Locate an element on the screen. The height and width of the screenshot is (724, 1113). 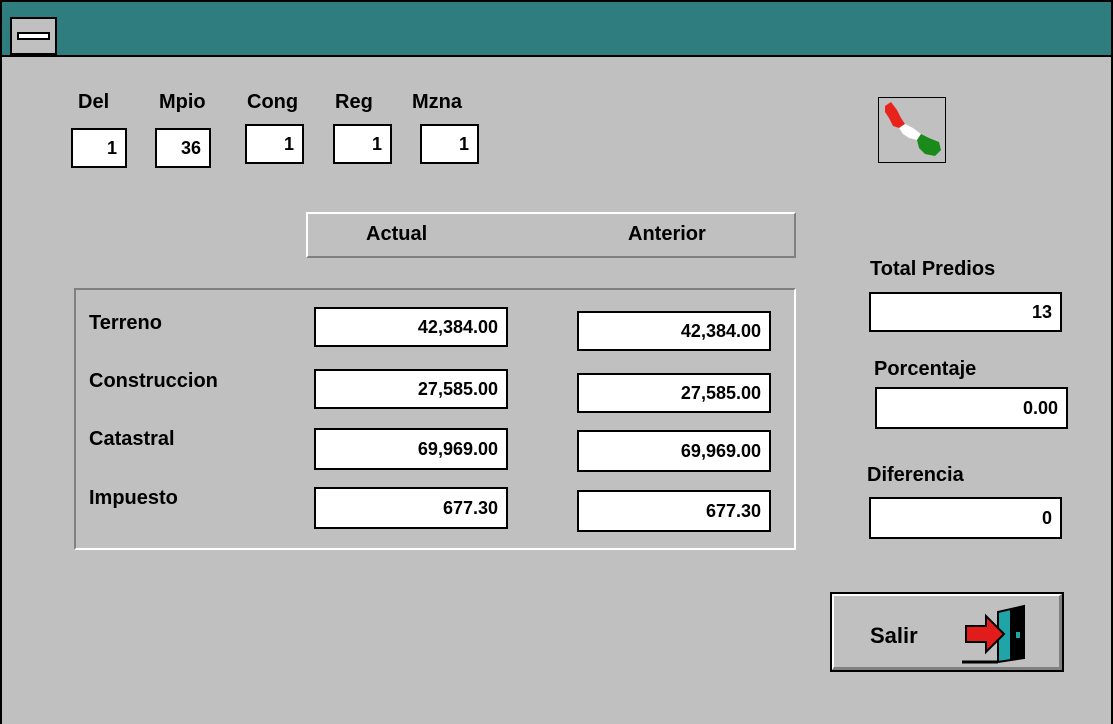
reg-label: Reg is located at coordinates (354, 102).